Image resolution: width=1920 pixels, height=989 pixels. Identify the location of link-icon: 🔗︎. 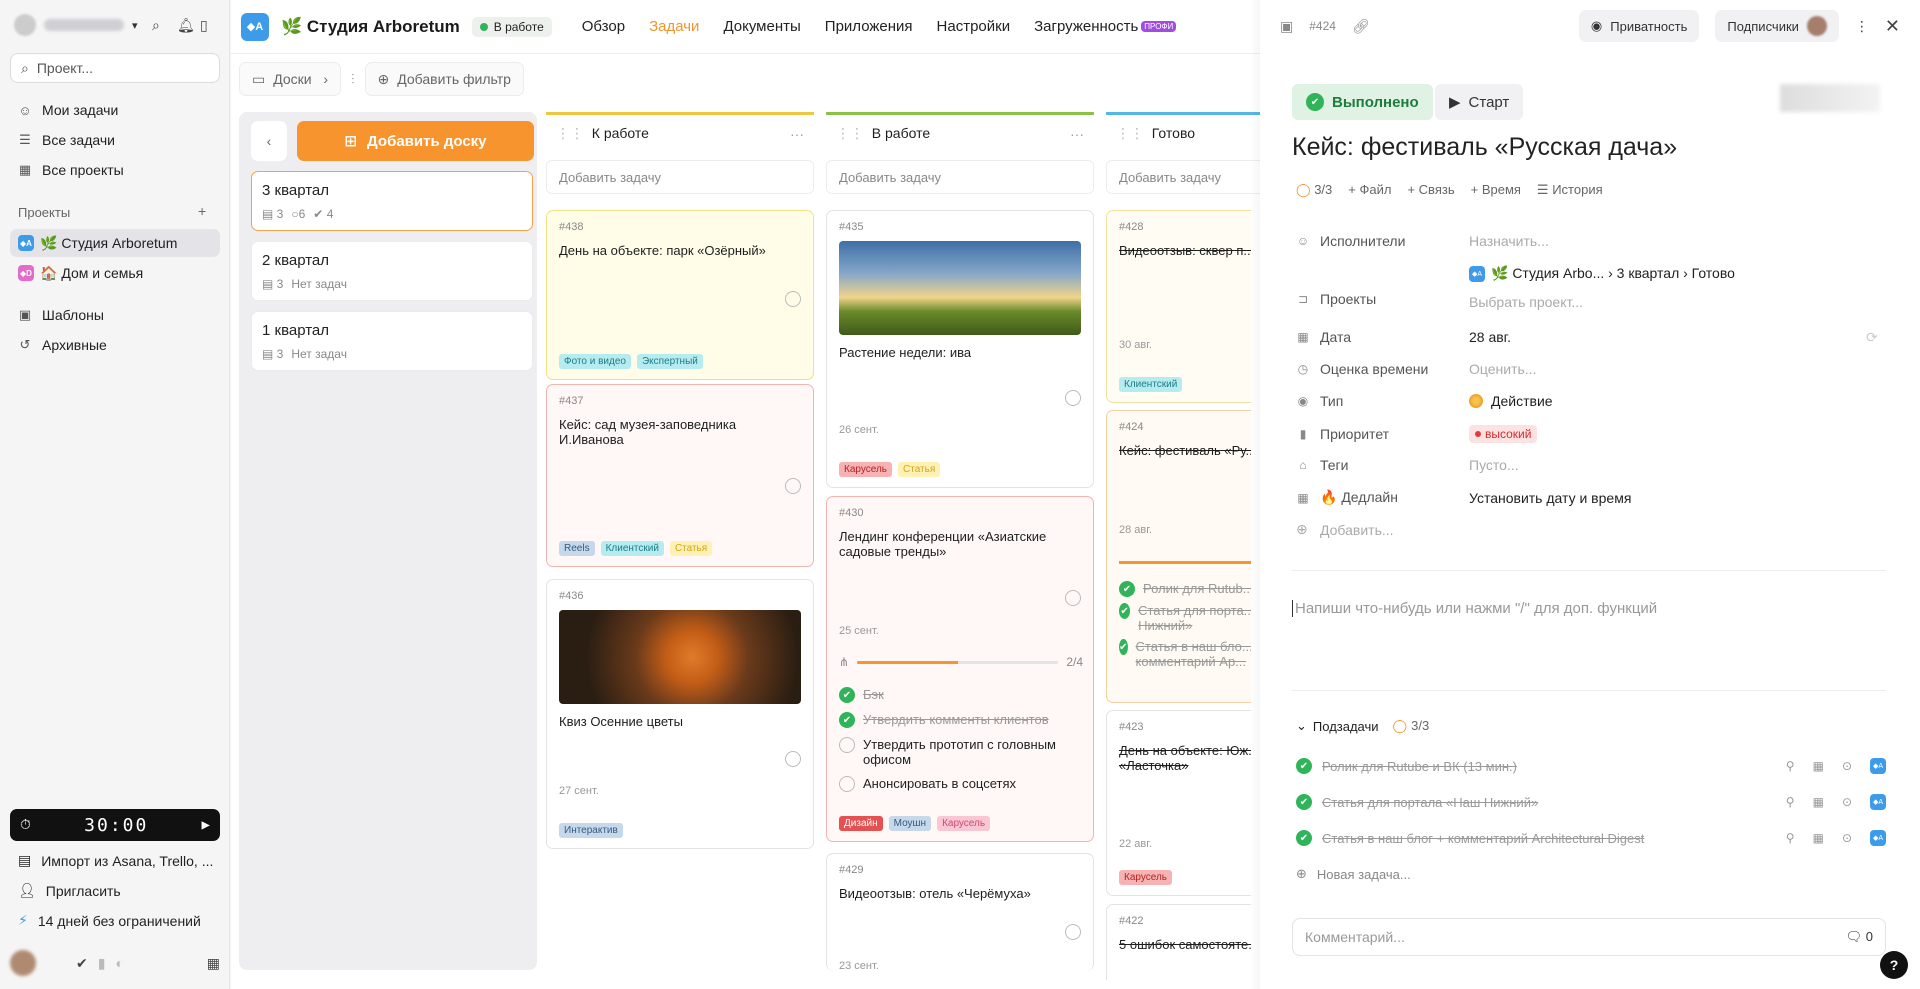
(1361, 26).